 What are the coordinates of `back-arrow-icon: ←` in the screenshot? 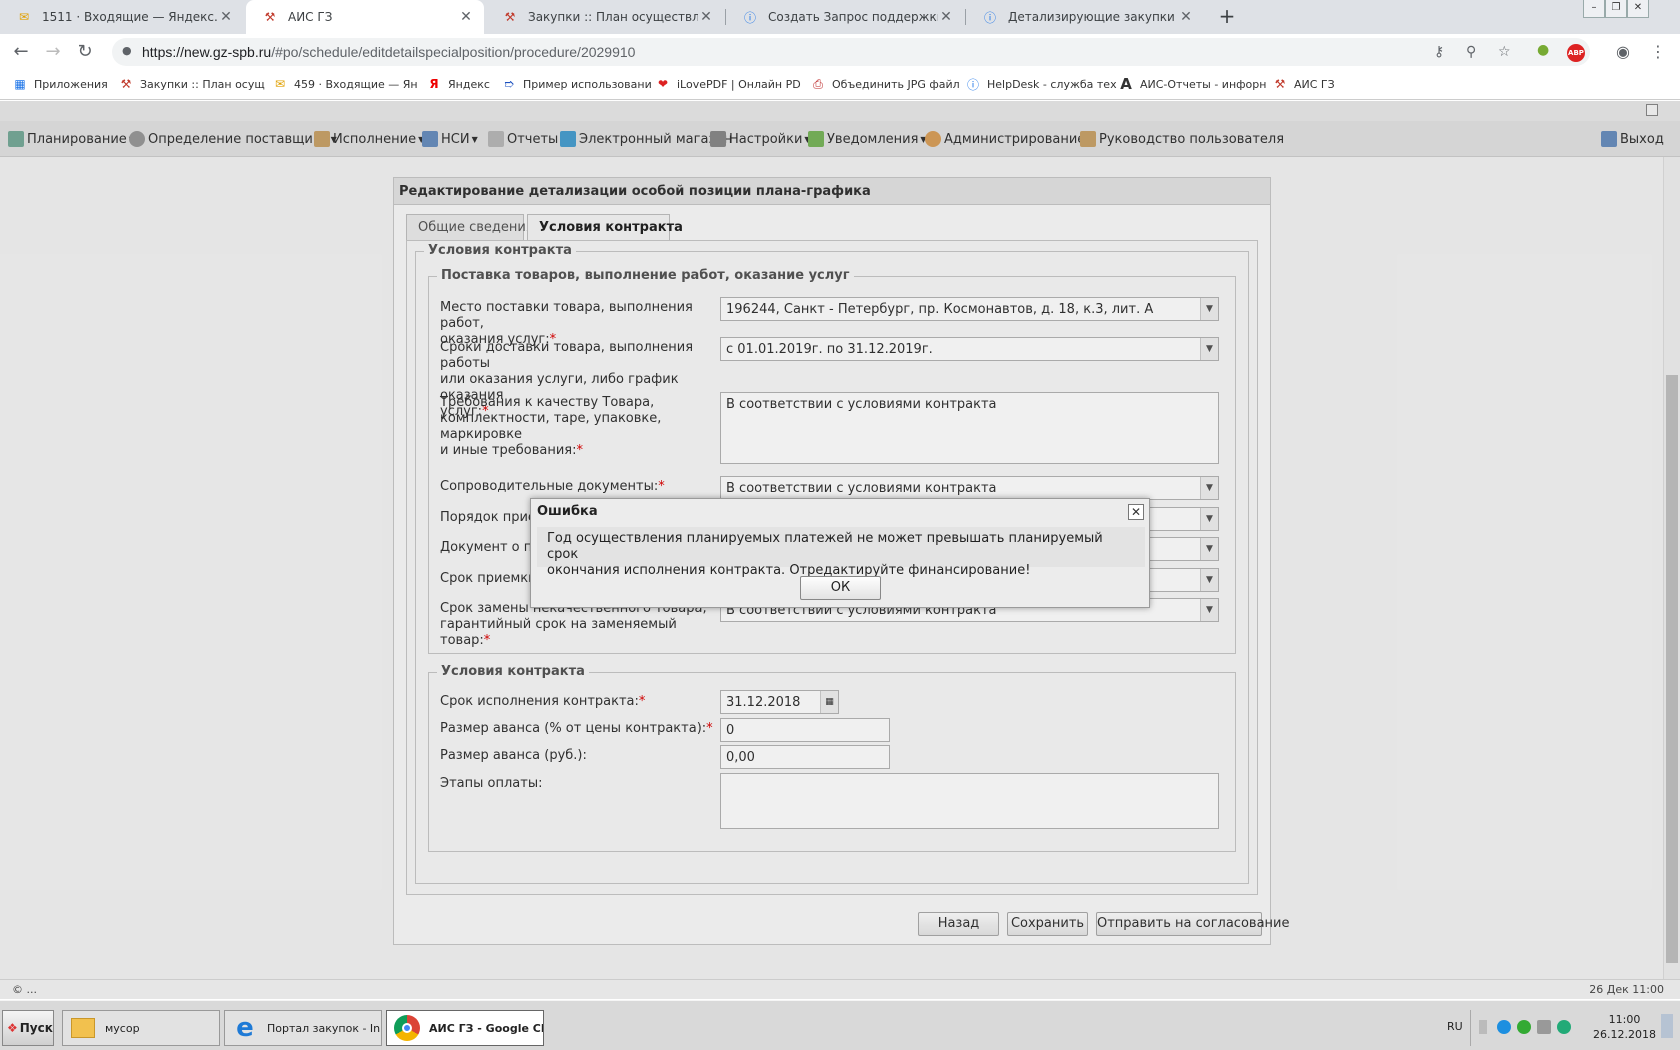 It's located at (21, 52).